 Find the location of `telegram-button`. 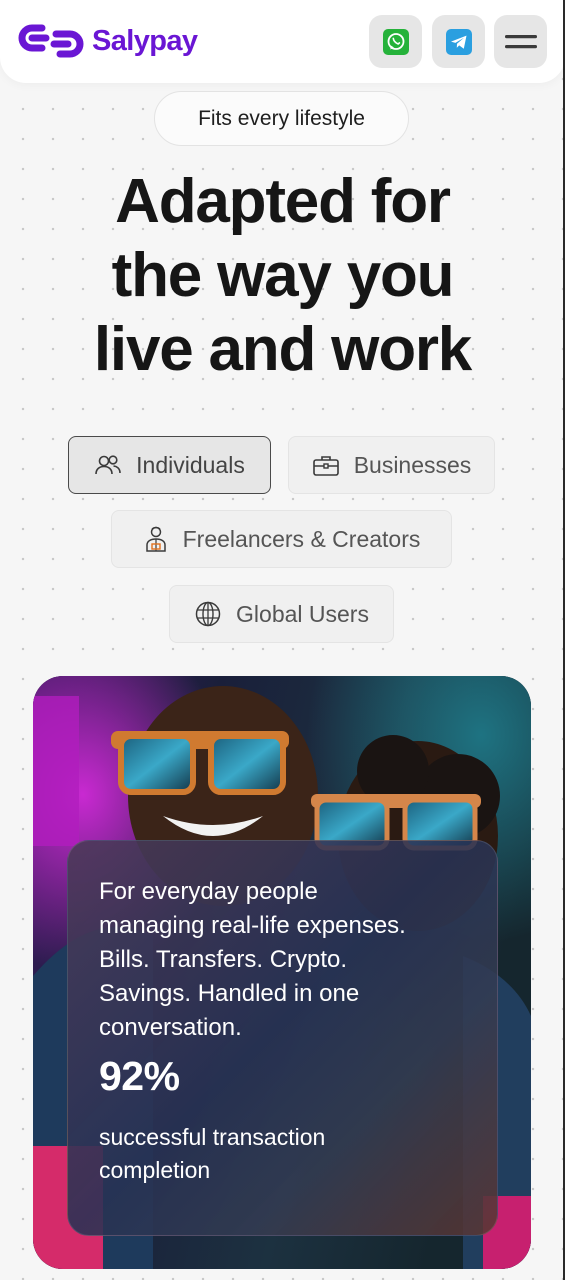

telegram-button is located at coordinates (458, 41).